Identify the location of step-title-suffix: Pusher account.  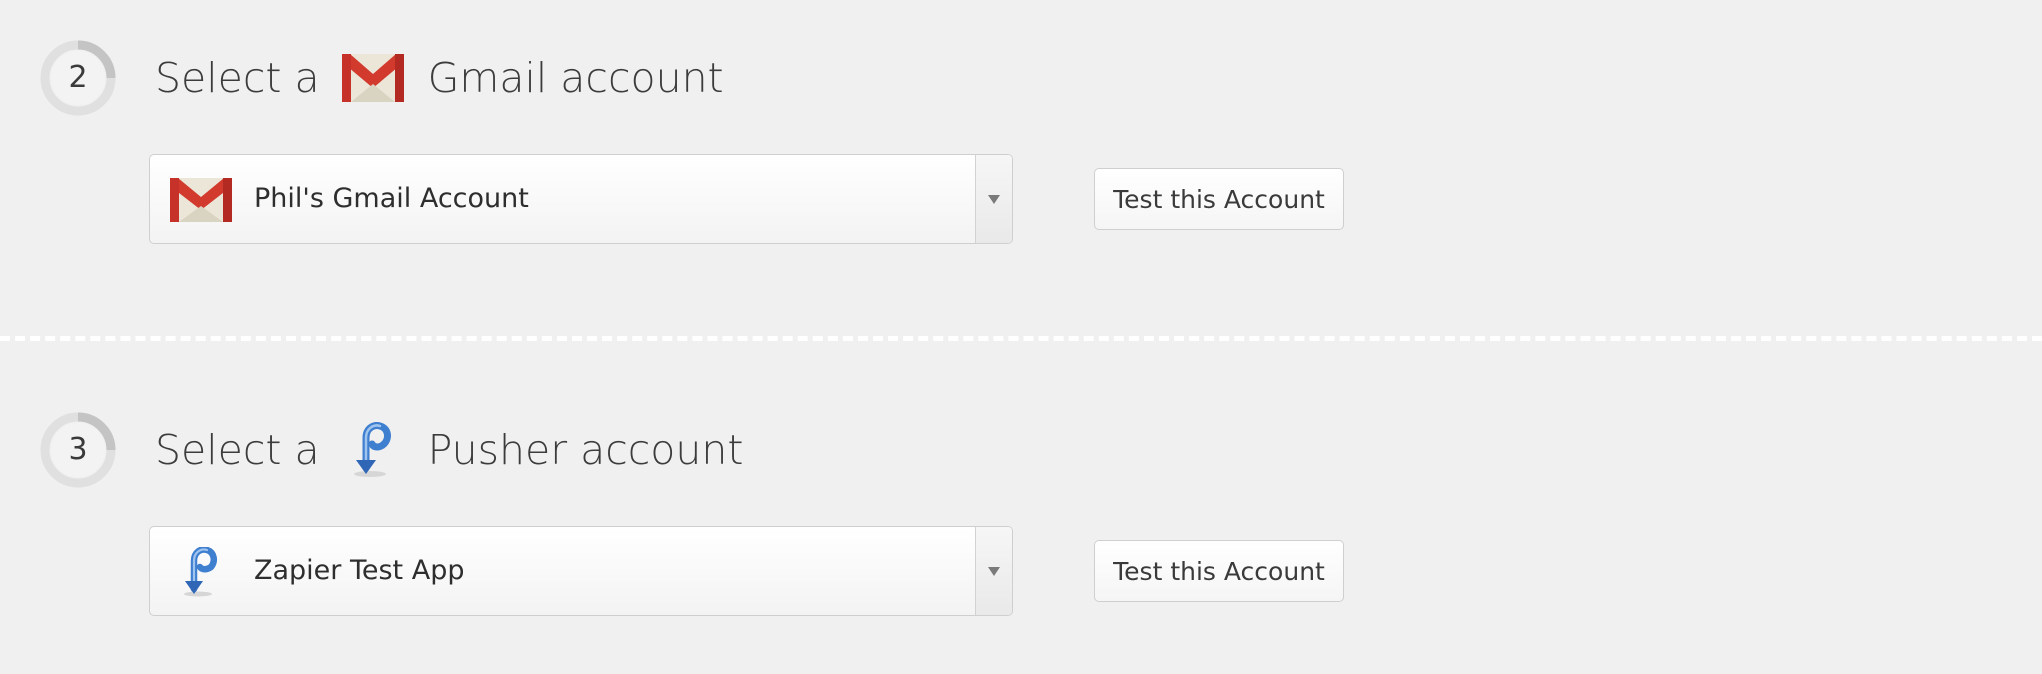
(585, 450).